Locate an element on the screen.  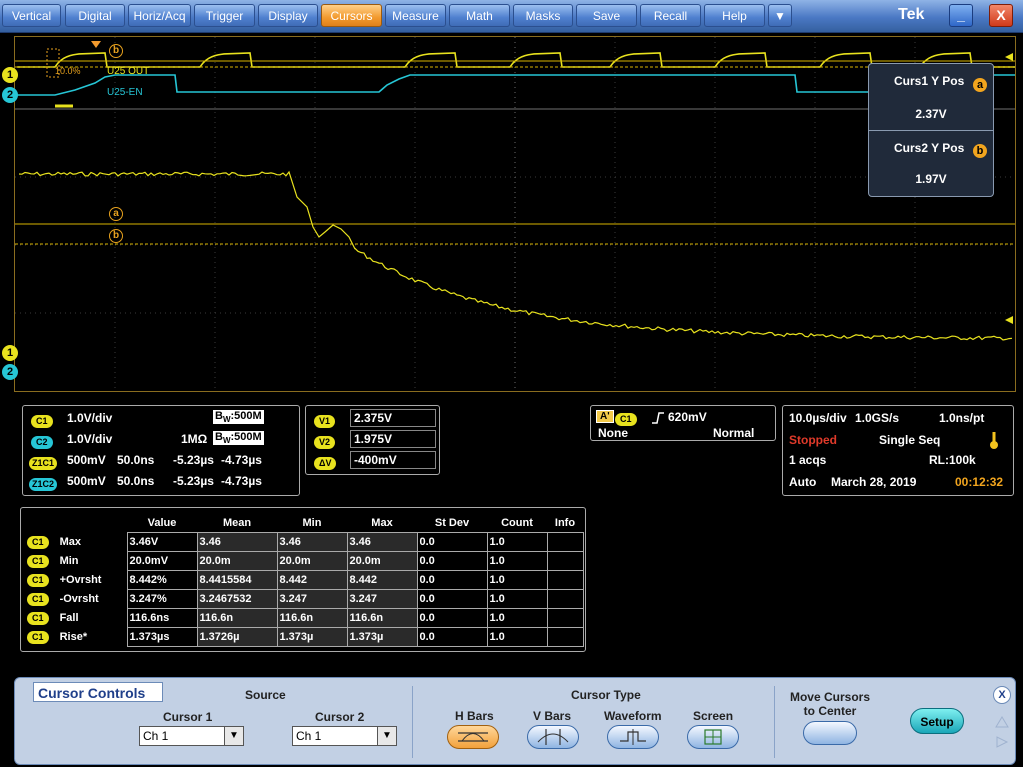
menu-save: Save is located at coordinates (606, 15).